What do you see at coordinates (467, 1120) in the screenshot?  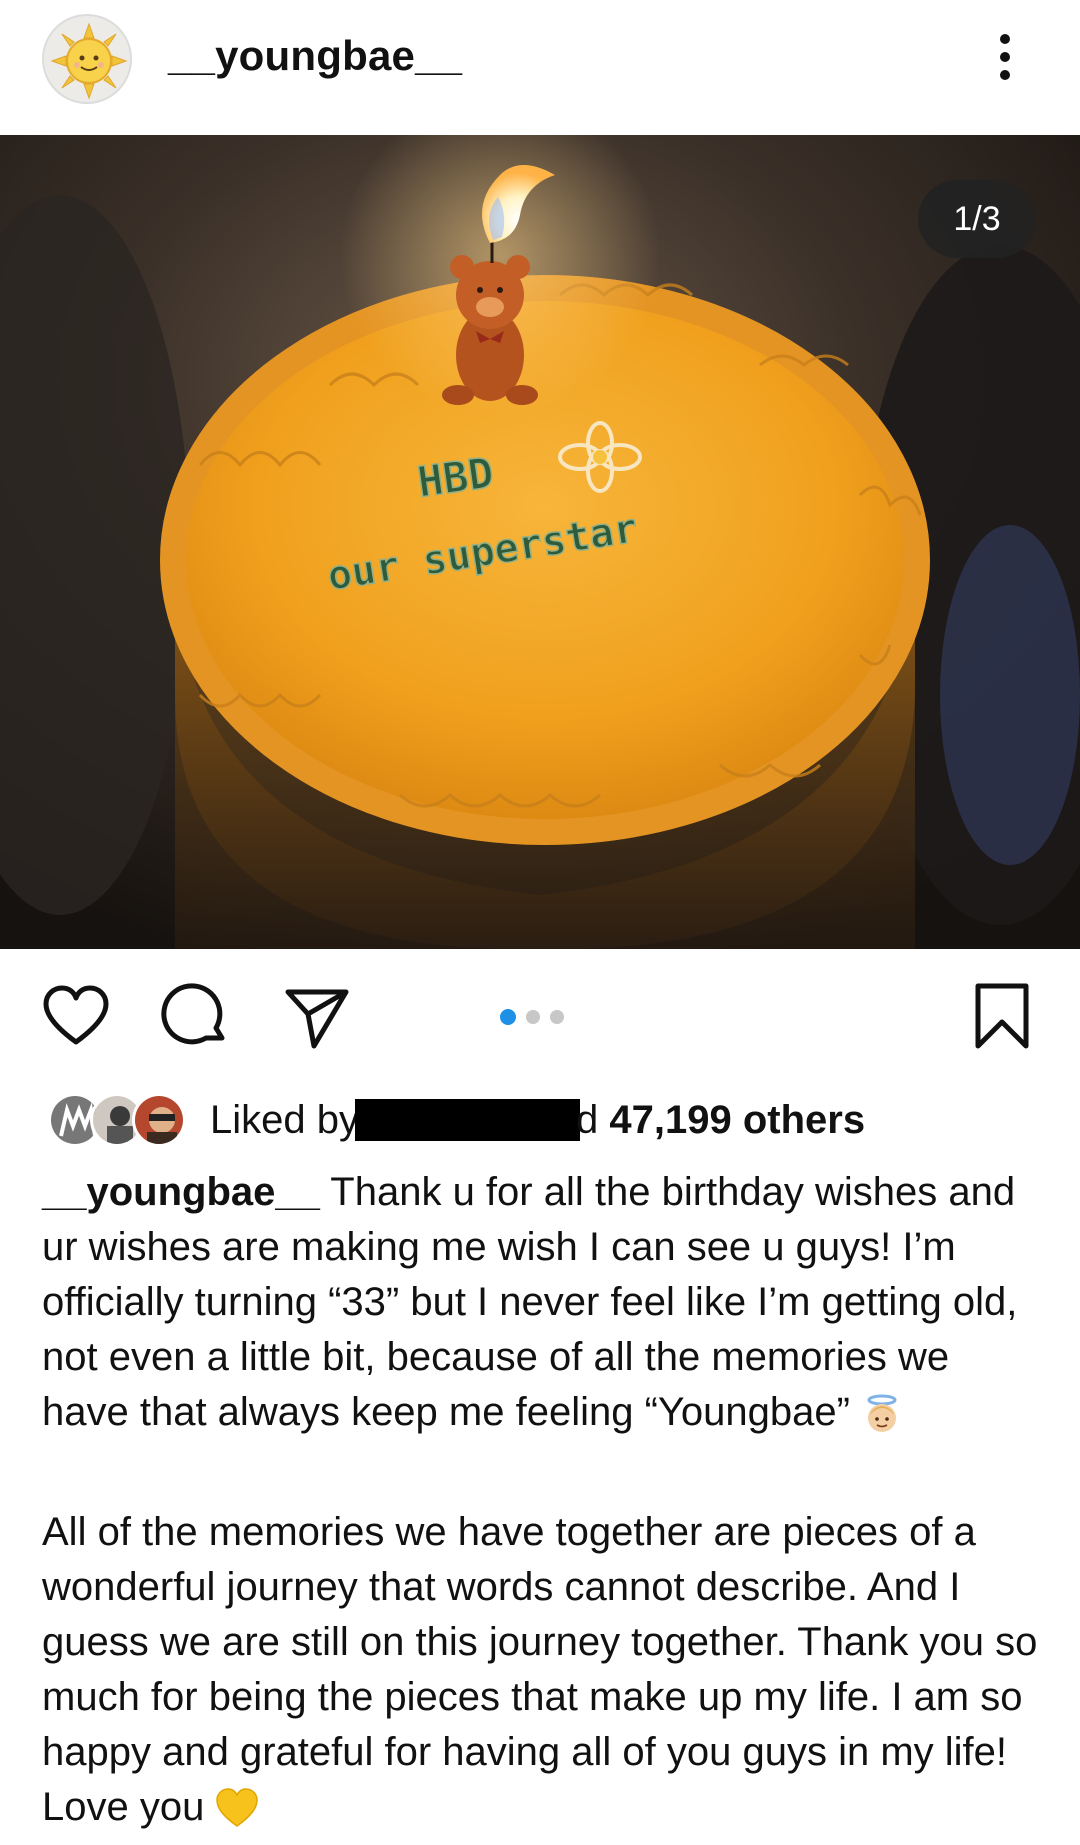 I see `redacted-username` at bounding box center [467, 1120].